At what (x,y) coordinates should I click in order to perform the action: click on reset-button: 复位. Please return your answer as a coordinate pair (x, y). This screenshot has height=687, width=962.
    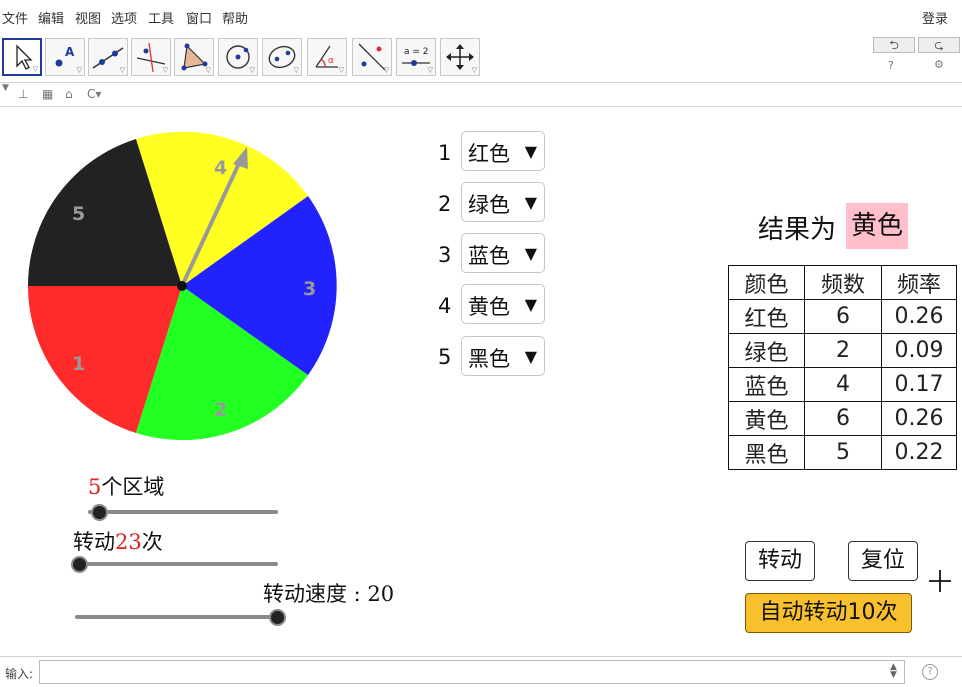
    Looking at the image, I should click on (883, 561).